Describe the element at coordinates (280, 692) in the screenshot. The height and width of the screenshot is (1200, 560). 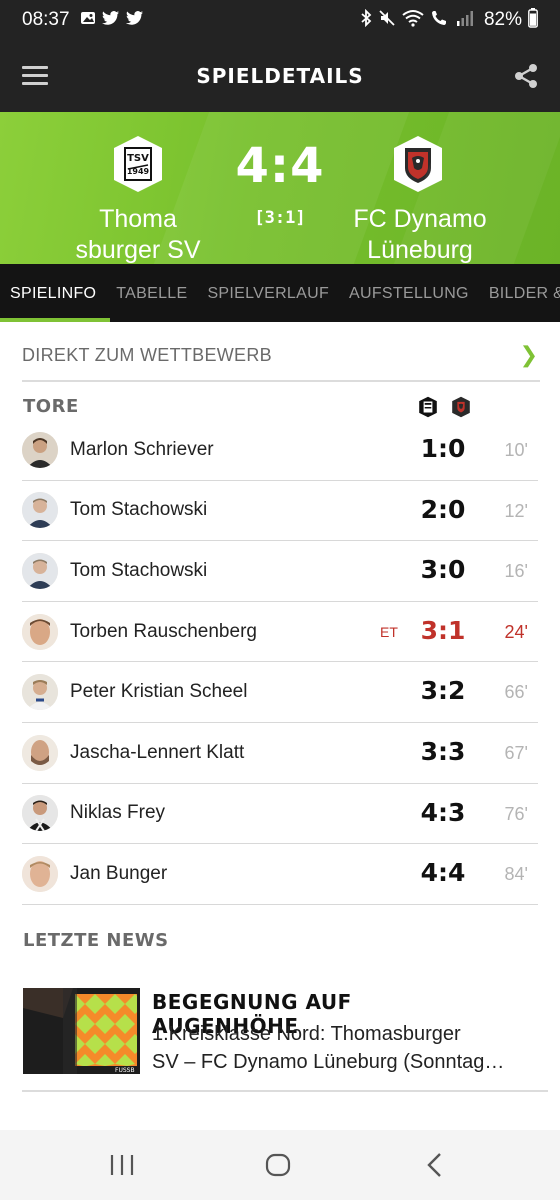
I see `goal-row: Peter Kristian Scheel 3:2 66'` at that location.